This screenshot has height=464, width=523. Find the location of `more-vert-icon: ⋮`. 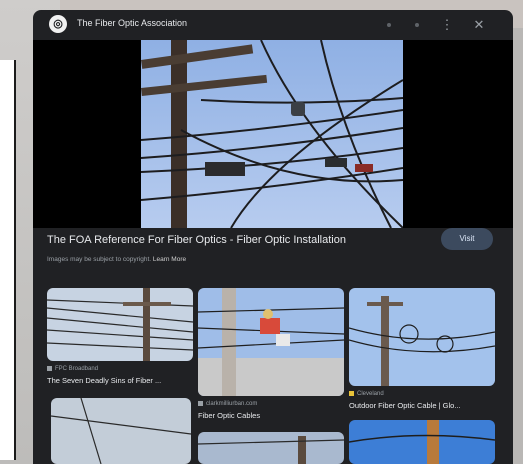

more-vert-icon: ⋮ is located at coordinates (447, 25).